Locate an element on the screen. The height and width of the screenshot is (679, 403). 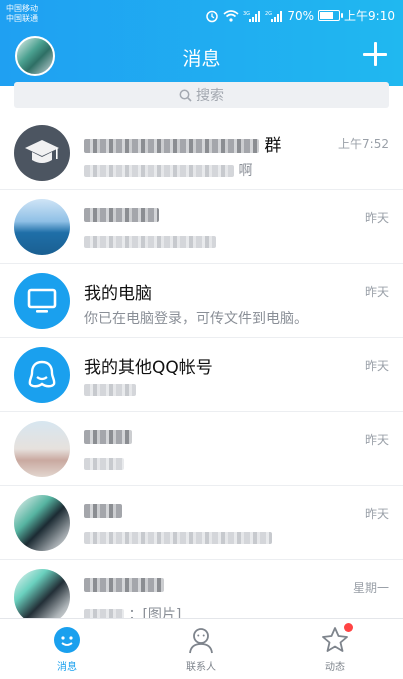
list-item: 我的电脑 你已在电脑登录，可传文件到电脑。 昨天 is located at coordinates (201, 301).